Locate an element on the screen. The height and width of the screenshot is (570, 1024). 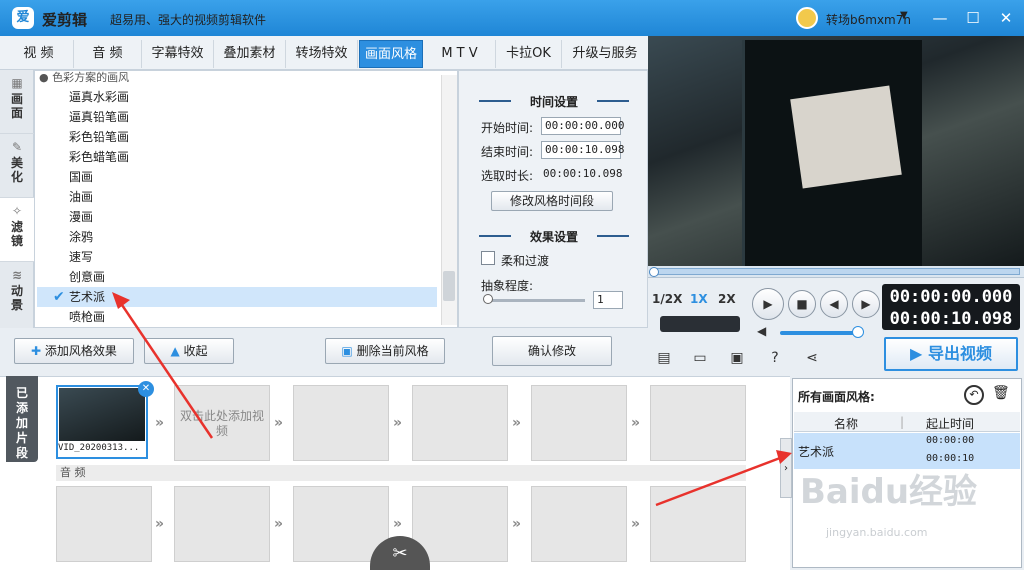
smooth-transition-checkbox is located at coordinates (488, 258).